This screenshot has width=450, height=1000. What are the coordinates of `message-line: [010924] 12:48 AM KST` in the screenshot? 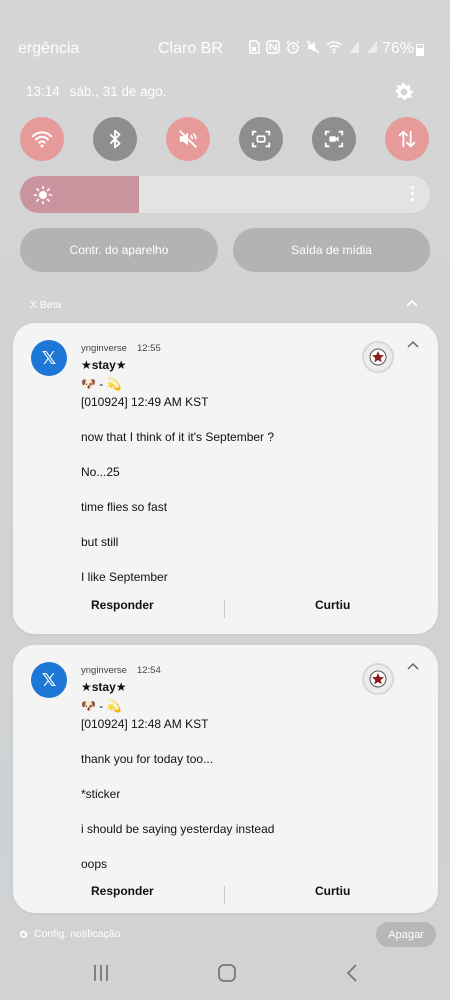 It's located at (145, 723).